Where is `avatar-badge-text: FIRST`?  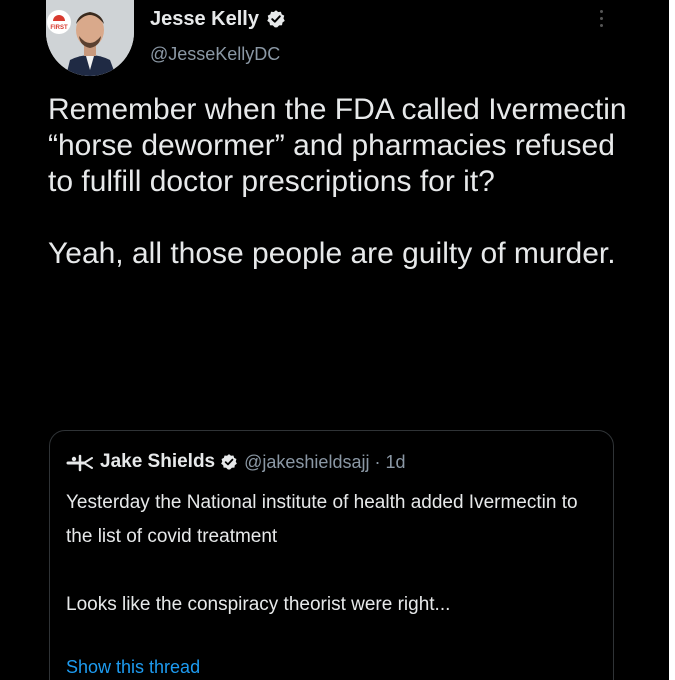 avatar-badge-text: FIRST is located at coordinates (59, 28).